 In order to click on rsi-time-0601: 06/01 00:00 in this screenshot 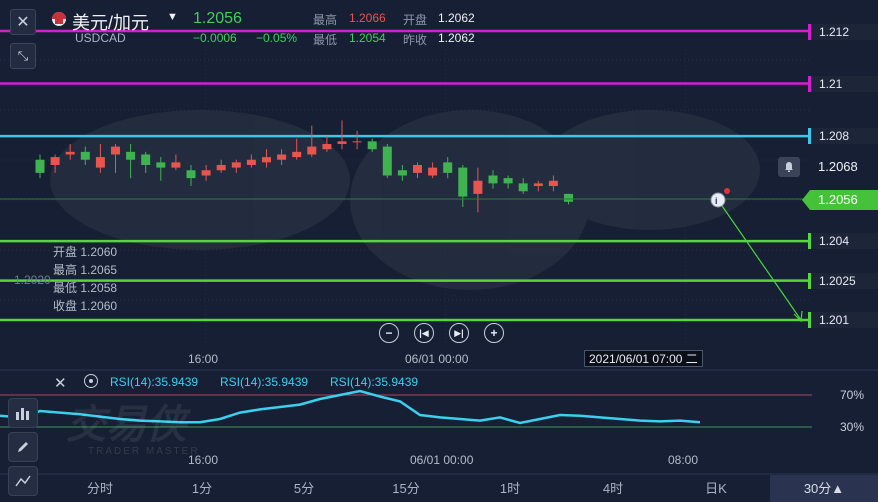, I will do `click(442, 460)`.